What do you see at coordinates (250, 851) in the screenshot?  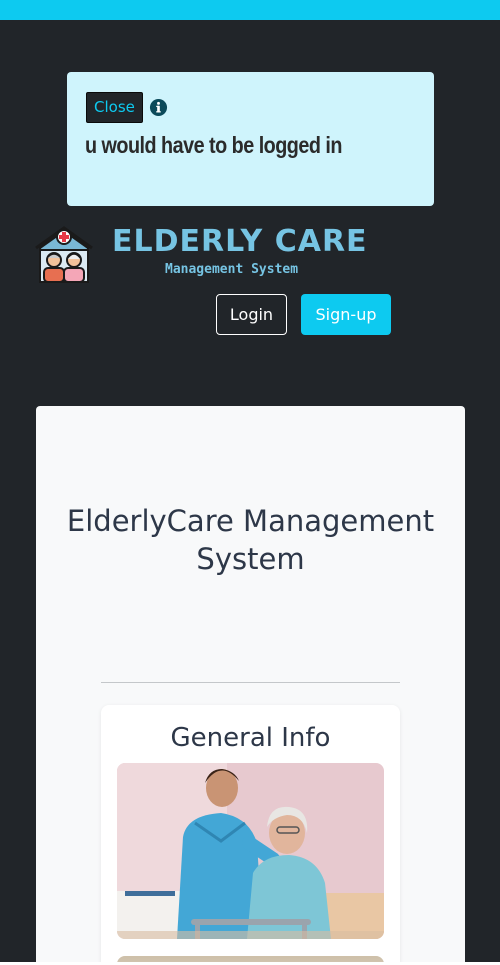 I see `caregiver-photo` at bounding box center [250, 851].